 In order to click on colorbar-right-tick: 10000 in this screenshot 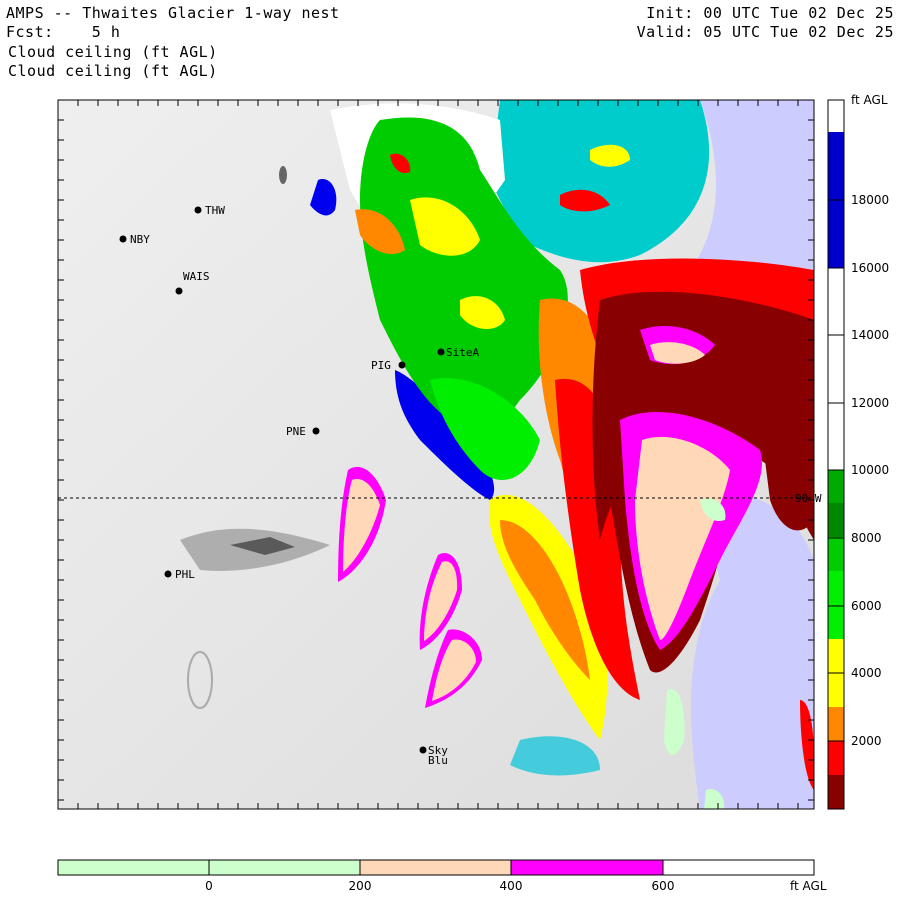, I will do `click(870, 470)`.